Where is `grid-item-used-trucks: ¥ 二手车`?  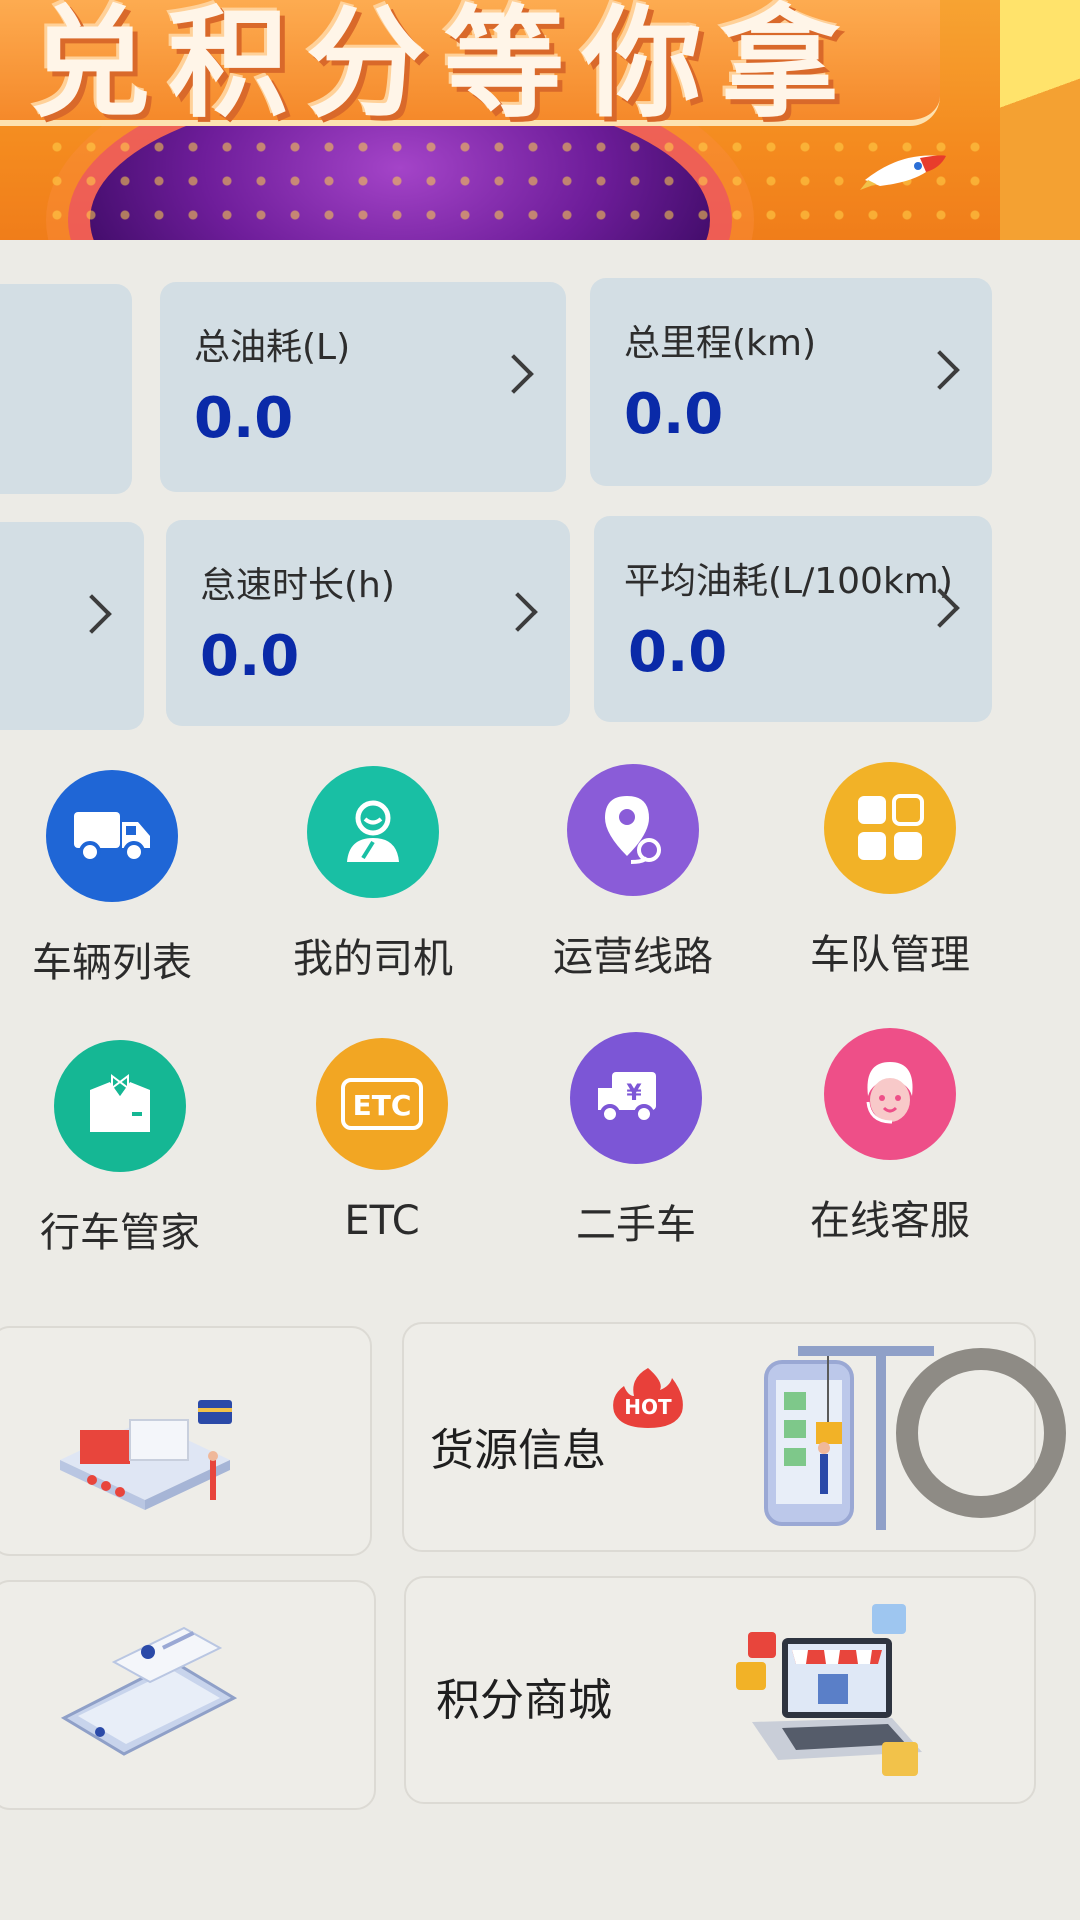 grid-item-used-trucks: ¥ 二手车 is located at coordinates (636, 1147).